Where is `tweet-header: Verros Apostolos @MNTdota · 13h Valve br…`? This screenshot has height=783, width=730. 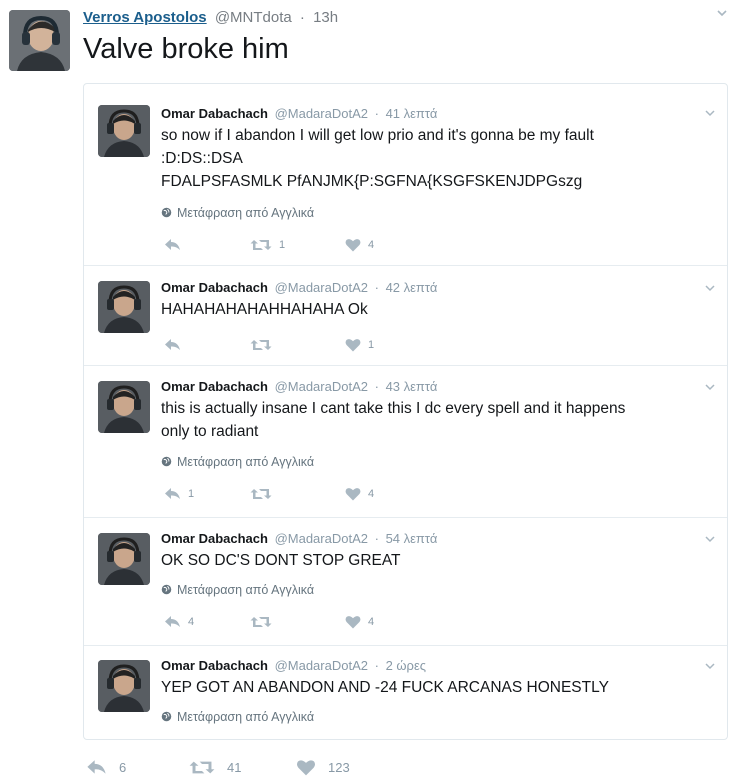 tweet-header: Verros Apostolos @MNTdota · 13h Valve br… is located at coordinates (365, 40).